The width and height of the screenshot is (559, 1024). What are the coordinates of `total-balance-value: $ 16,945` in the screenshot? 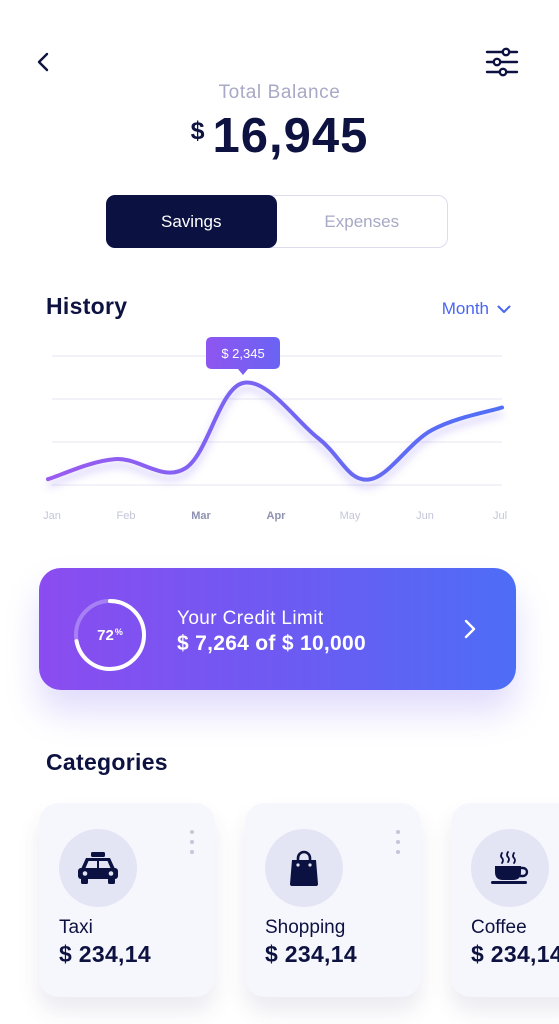 It's located at (279, 136).